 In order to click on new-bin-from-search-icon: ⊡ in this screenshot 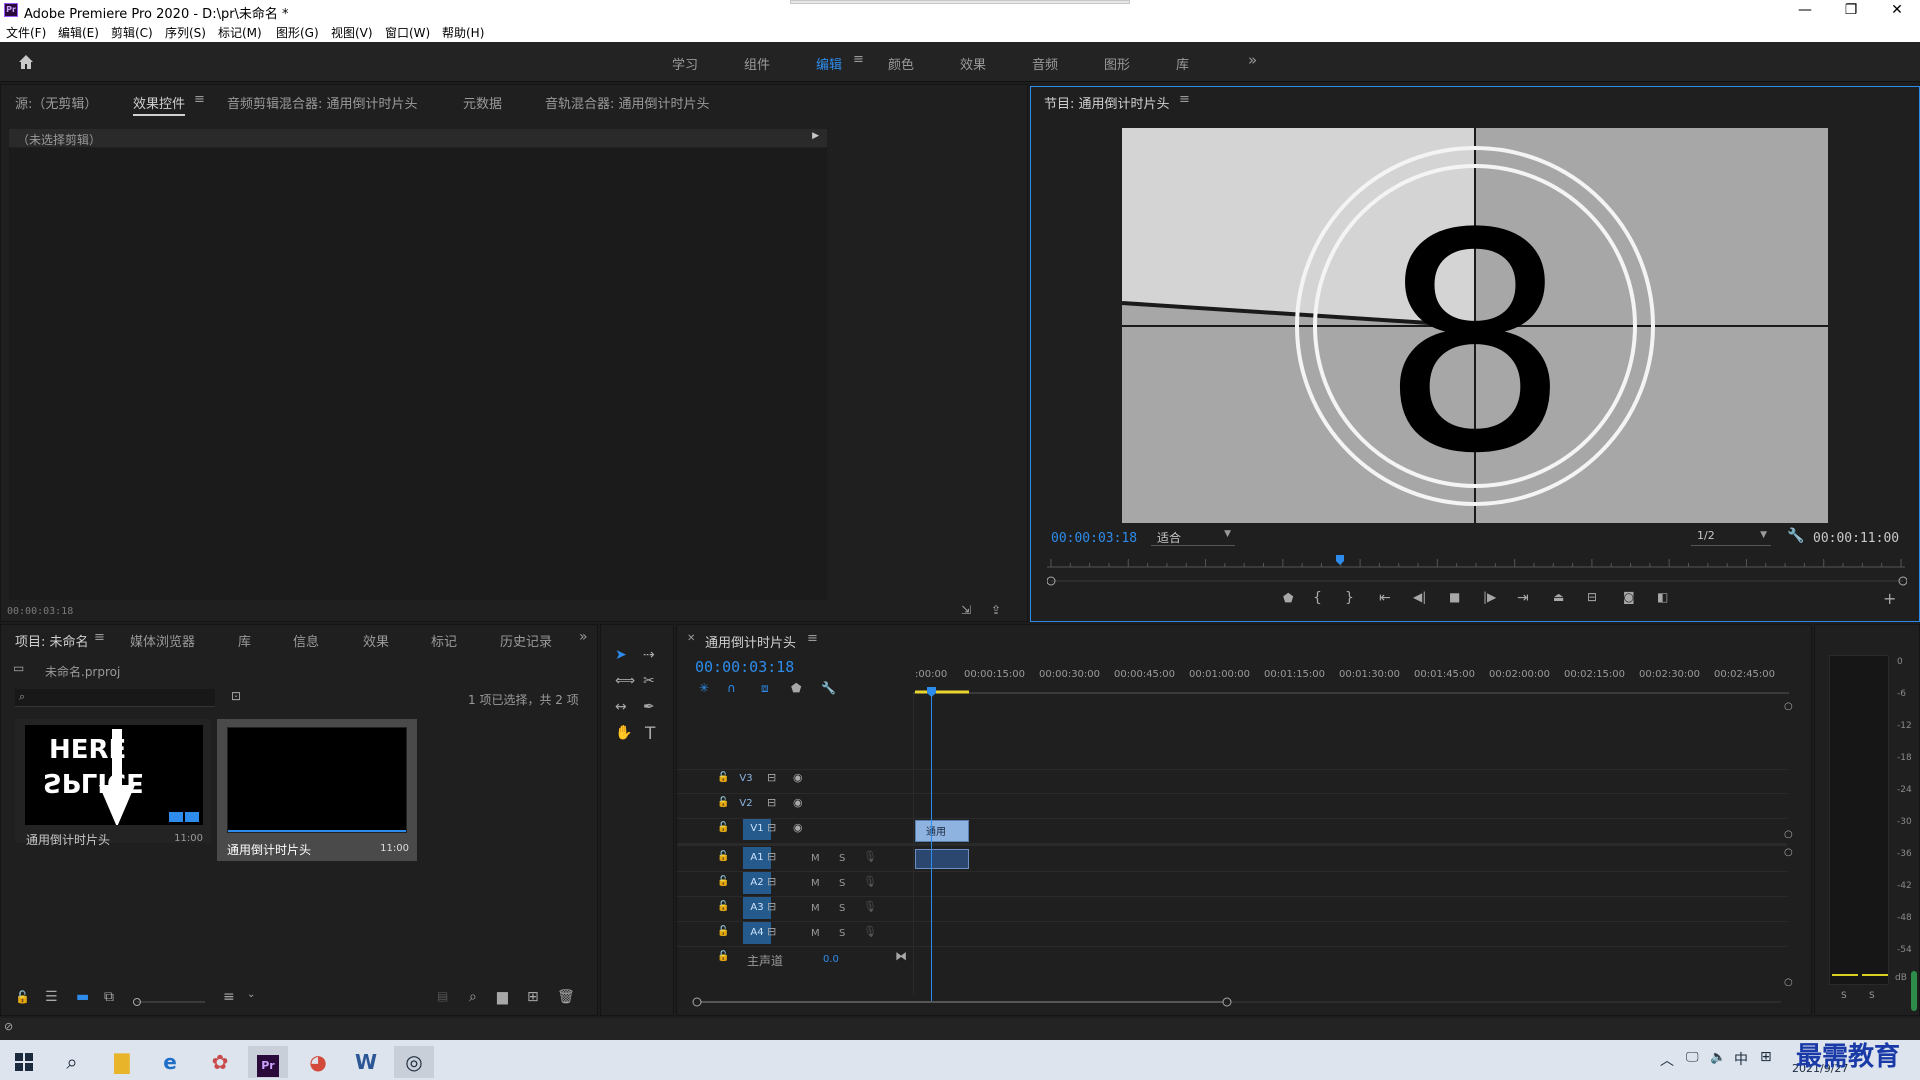, I will do `click(236, 696)`.